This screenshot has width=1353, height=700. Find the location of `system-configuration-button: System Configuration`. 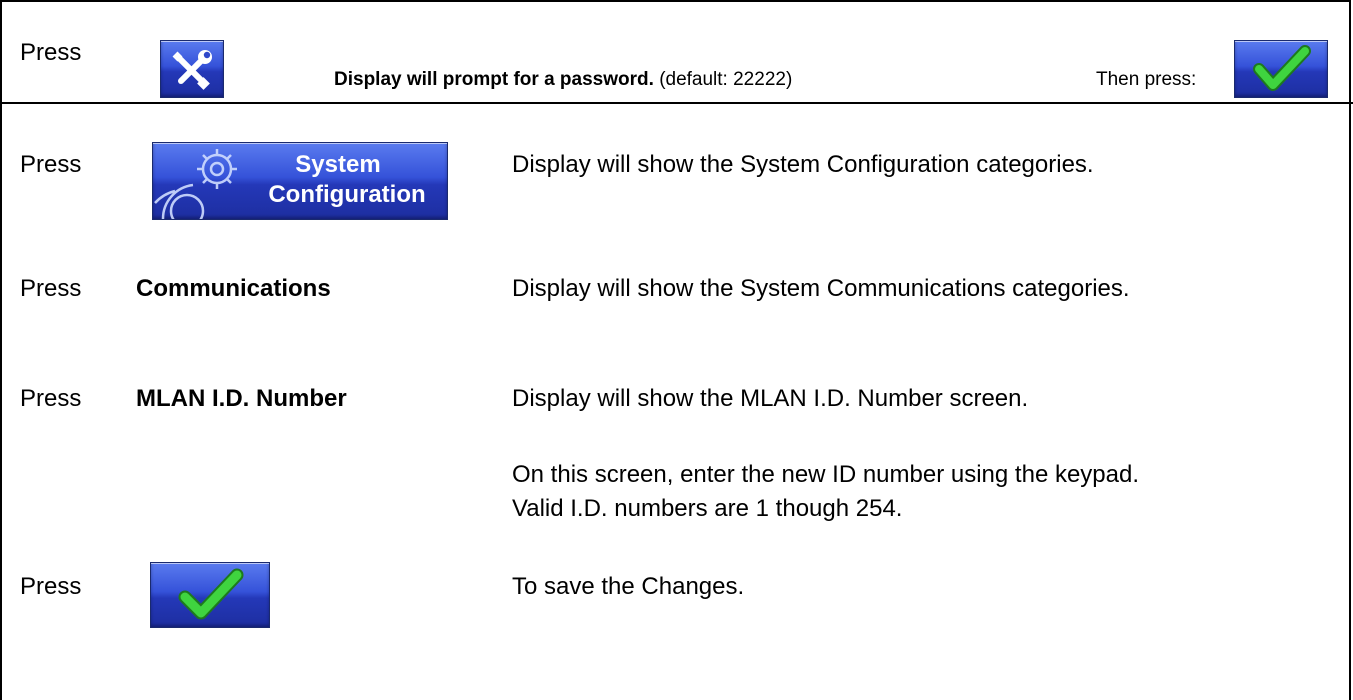

system-configuration-button: System Configuration is located at coordinates (300, 181).